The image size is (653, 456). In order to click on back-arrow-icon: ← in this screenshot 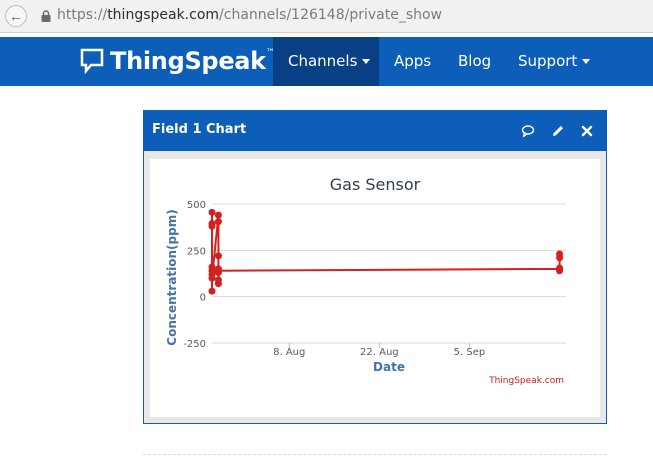, I will do `click(16, 16)`.